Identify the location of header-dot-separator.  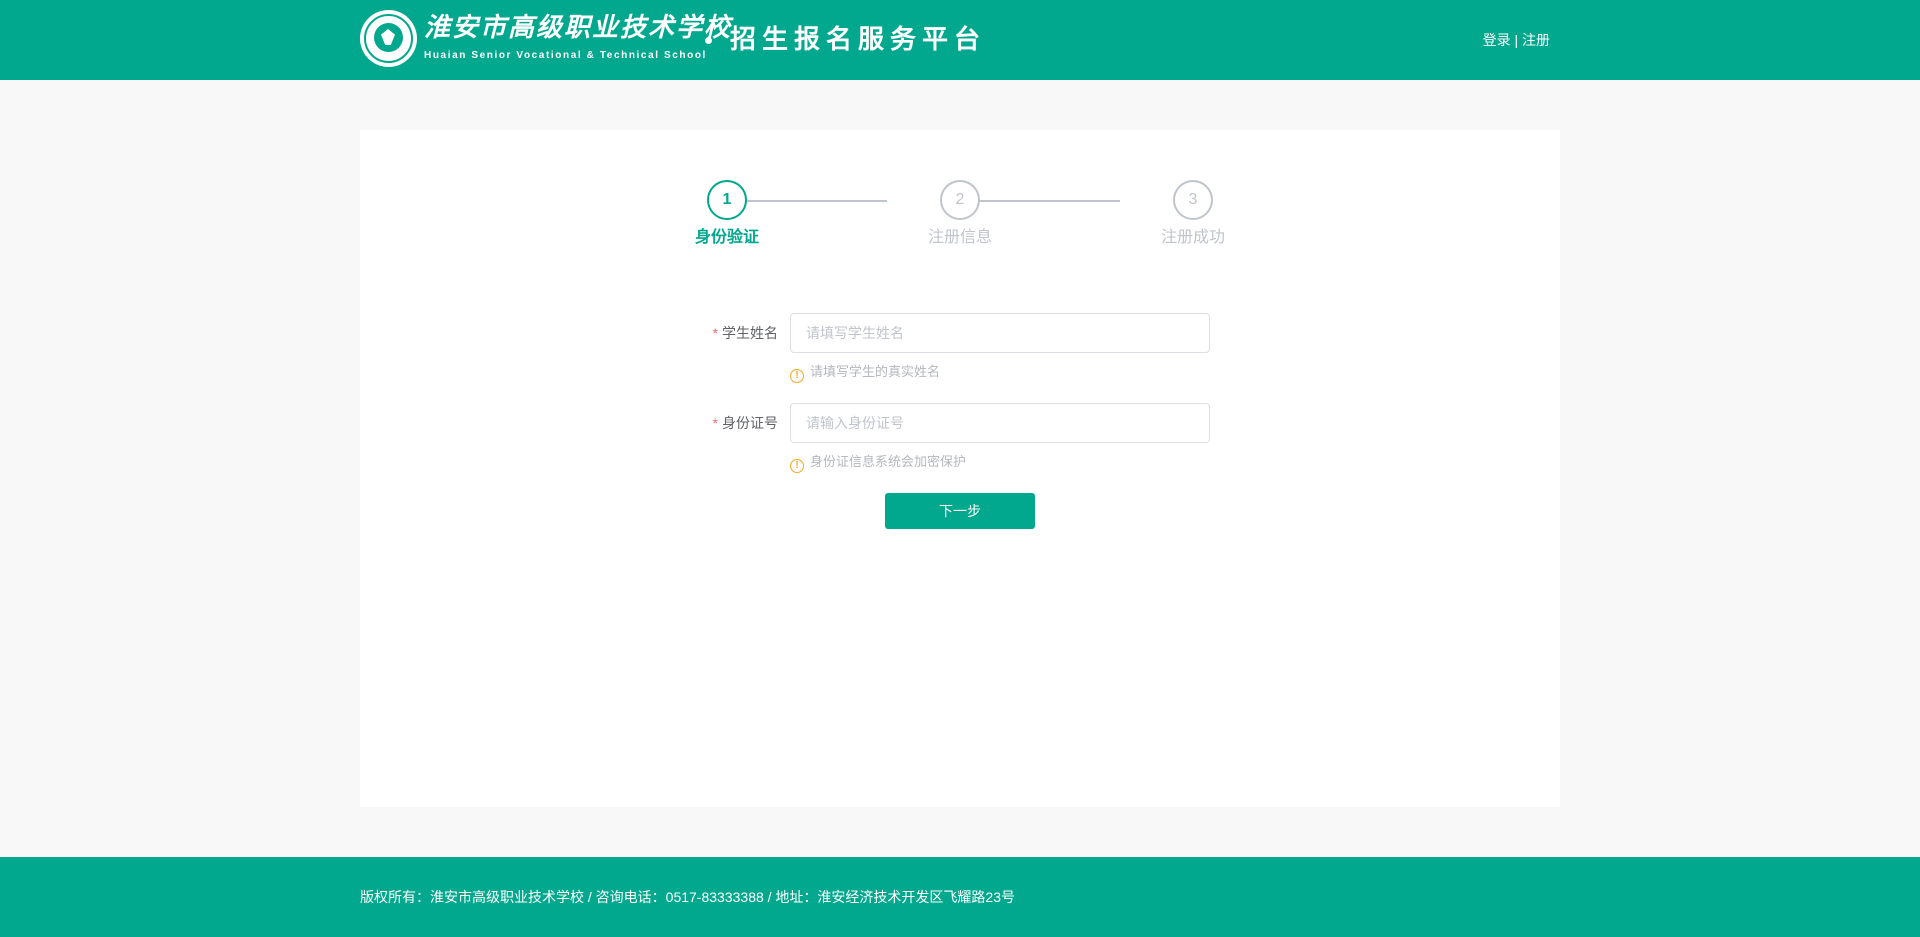
(708, 40).